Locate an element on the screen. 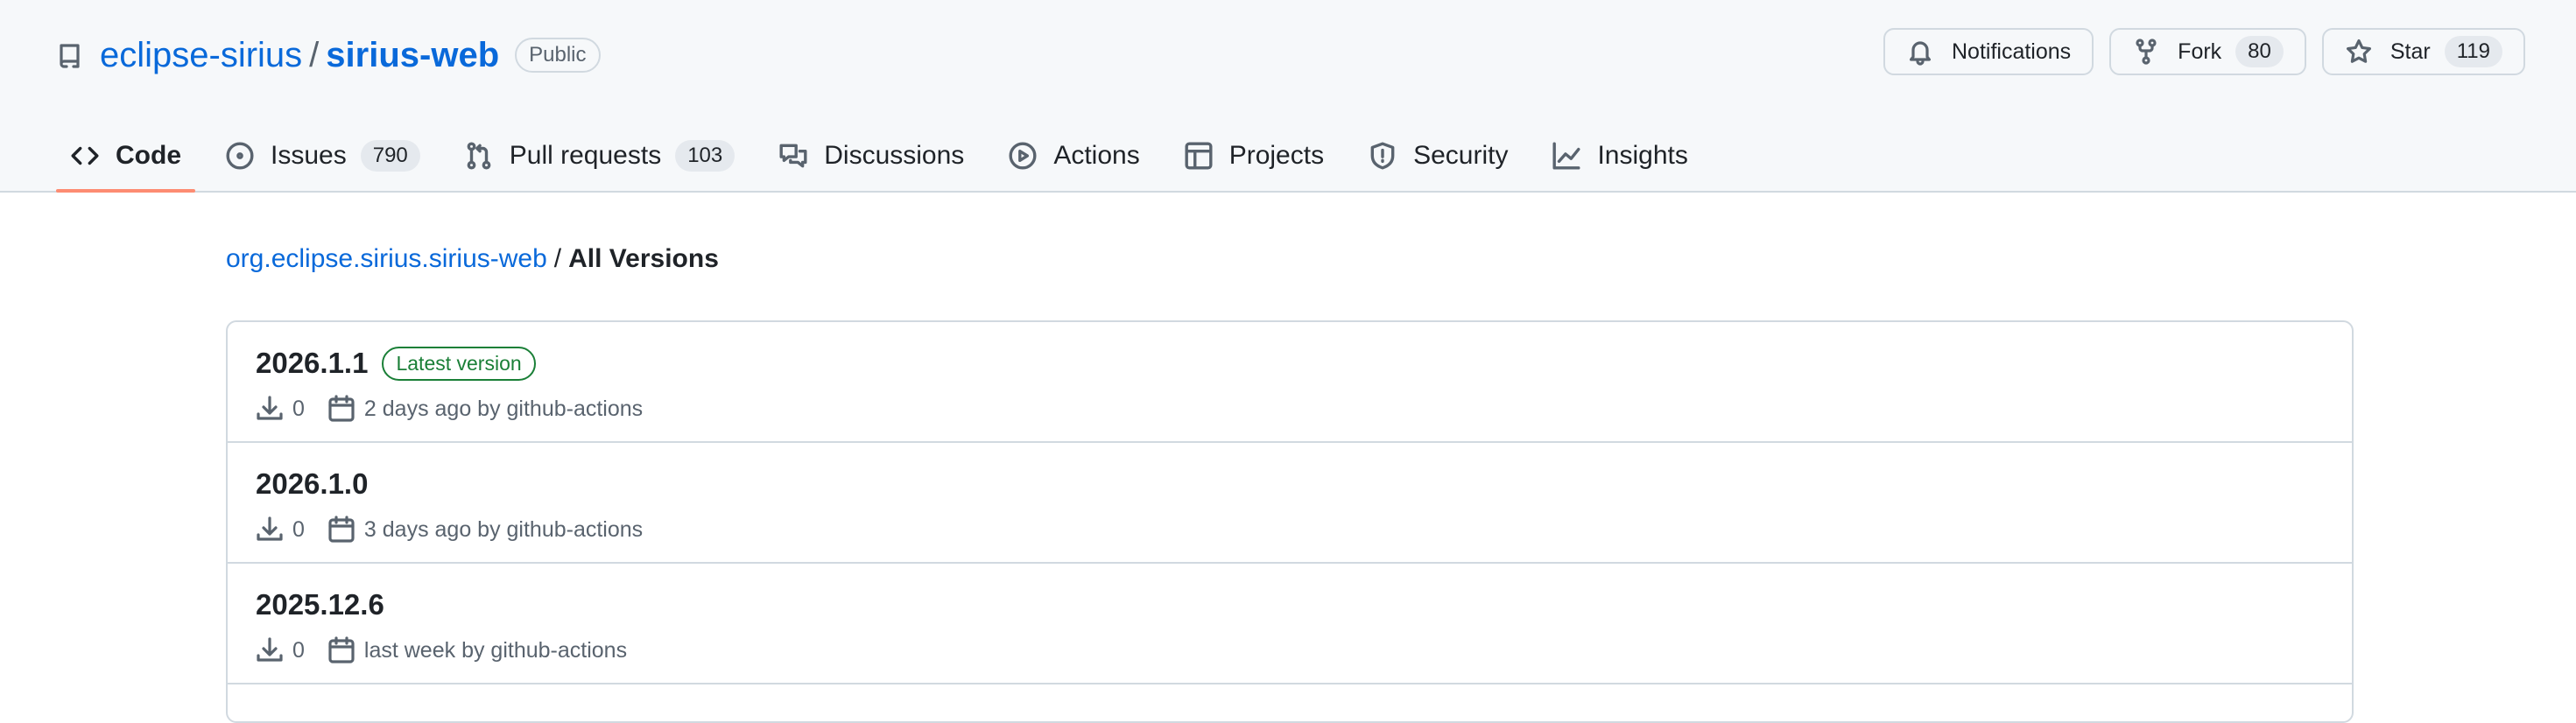 The image size is (2576, 723). star-icon is located at coordinates (2359, 52).